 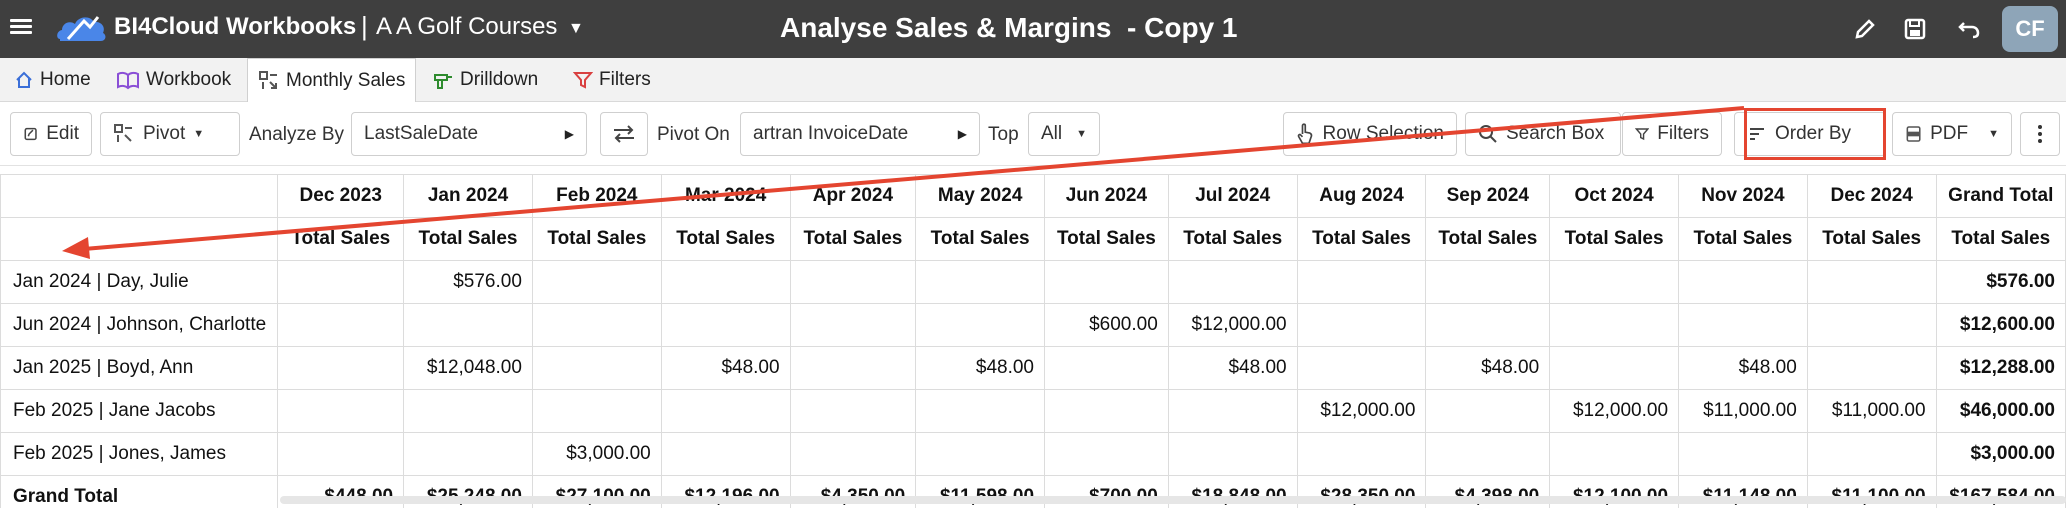 I want to click on company-dropdown-caret-icon: ▼, so click(x=576, y=29).